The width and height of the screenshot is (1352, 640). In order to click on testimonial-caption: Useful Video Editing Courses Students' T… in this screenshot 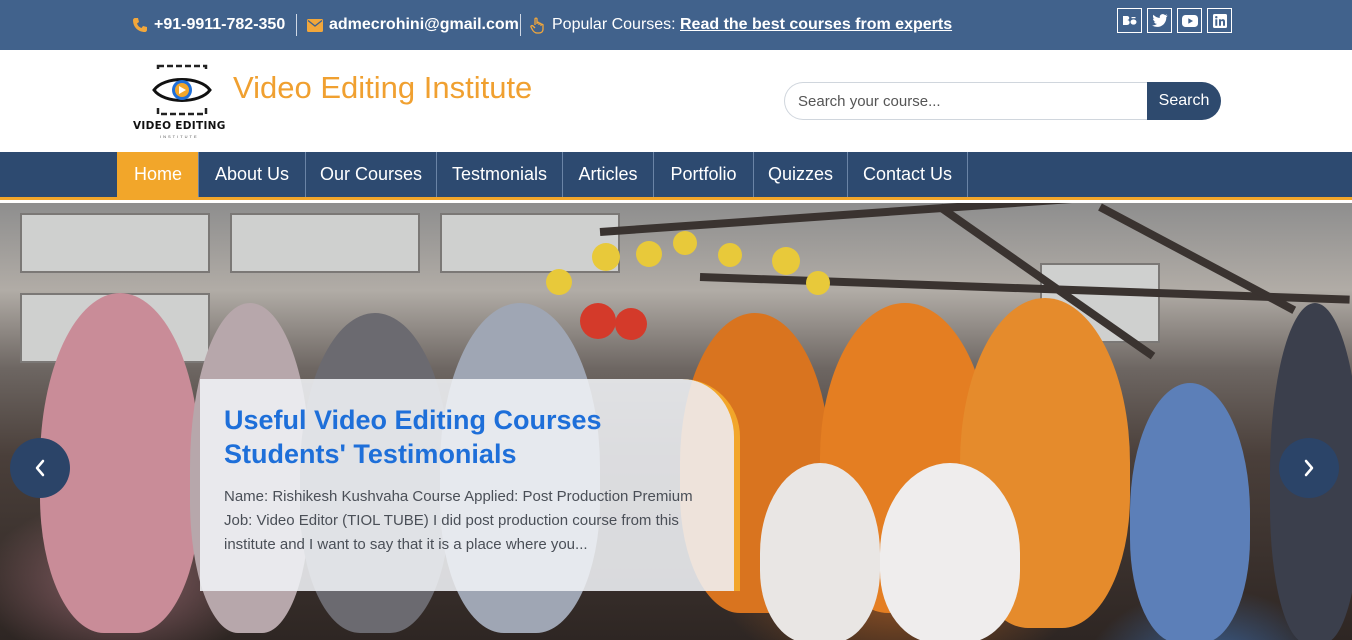, I will do `click(470, 485)`.